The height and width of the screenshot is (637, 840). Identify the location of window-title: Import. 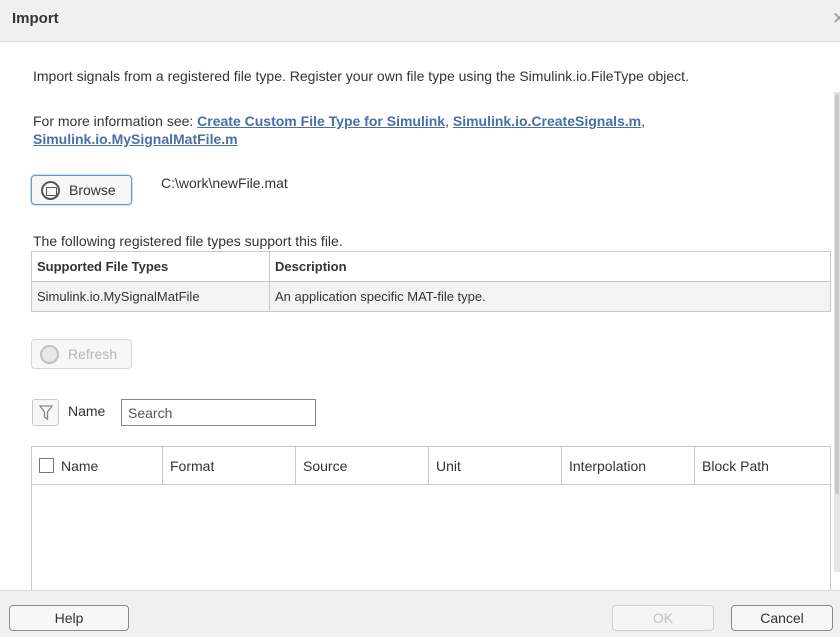
(35, 18).